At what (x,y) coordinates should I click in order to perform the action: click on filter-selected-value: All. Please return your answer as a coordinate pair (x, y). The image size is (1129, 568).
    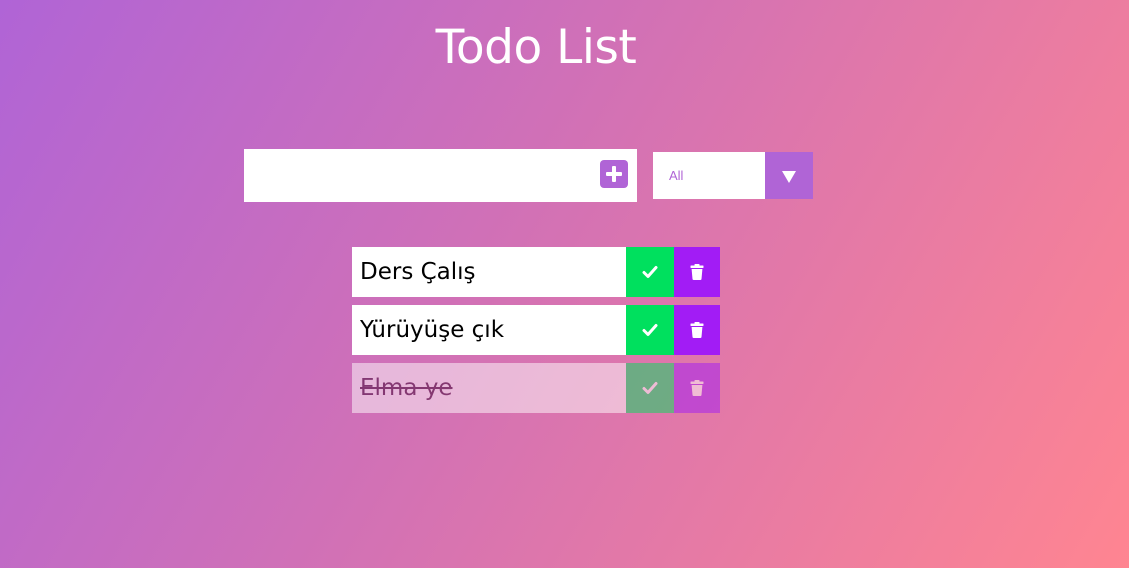
    Looking at the image, I should click on (676, 175).